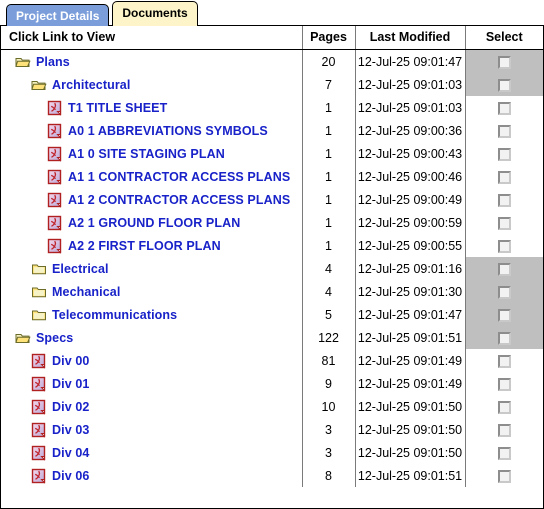  I want to click on folder-link: Telecommunications, so click(114, 315).